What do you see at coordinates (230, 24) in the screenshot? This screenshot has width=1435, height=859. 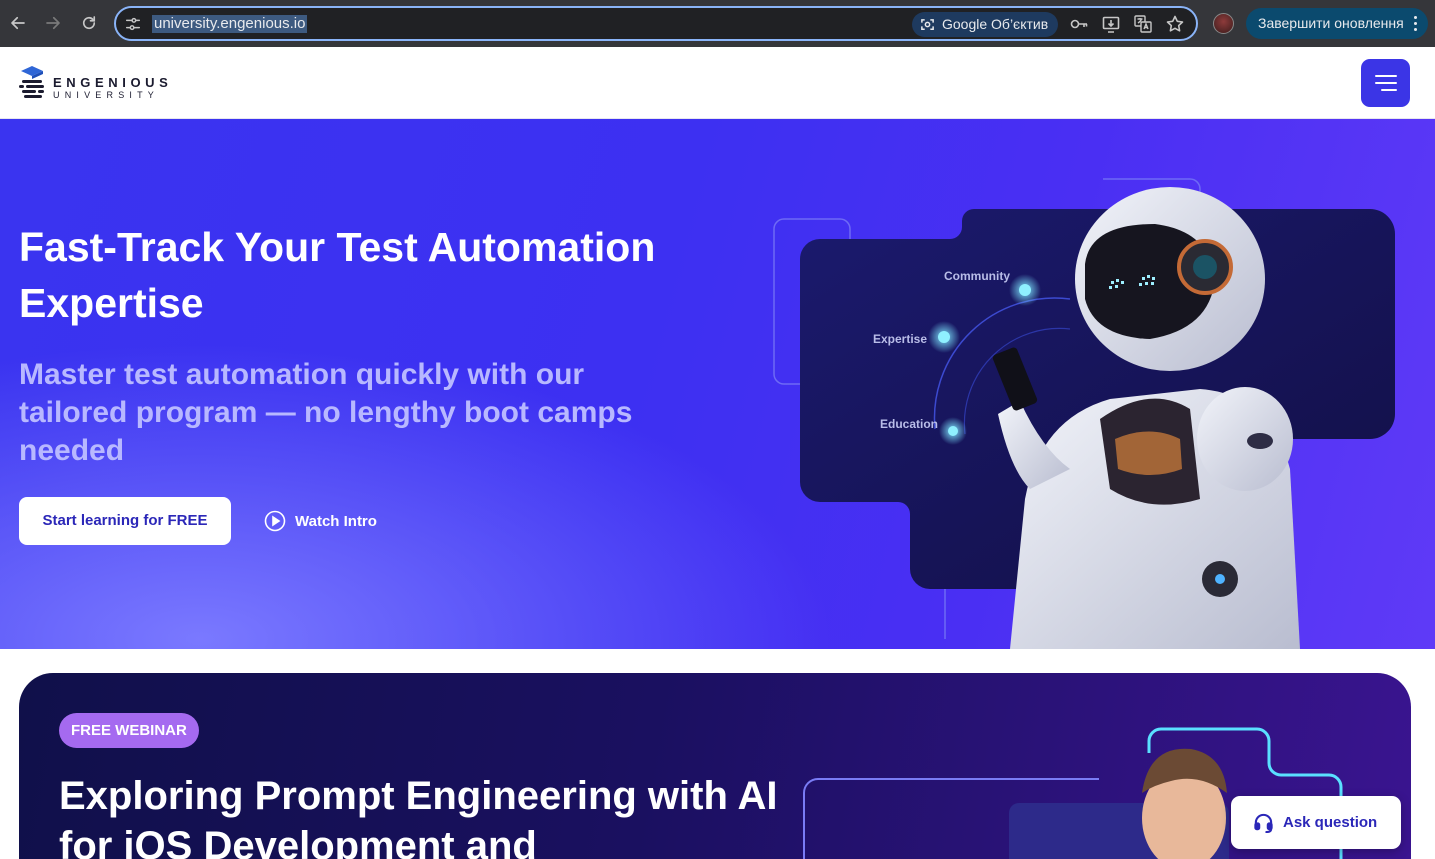 I see `url-text: university.engenious.io` at bounding box center [230, 24].